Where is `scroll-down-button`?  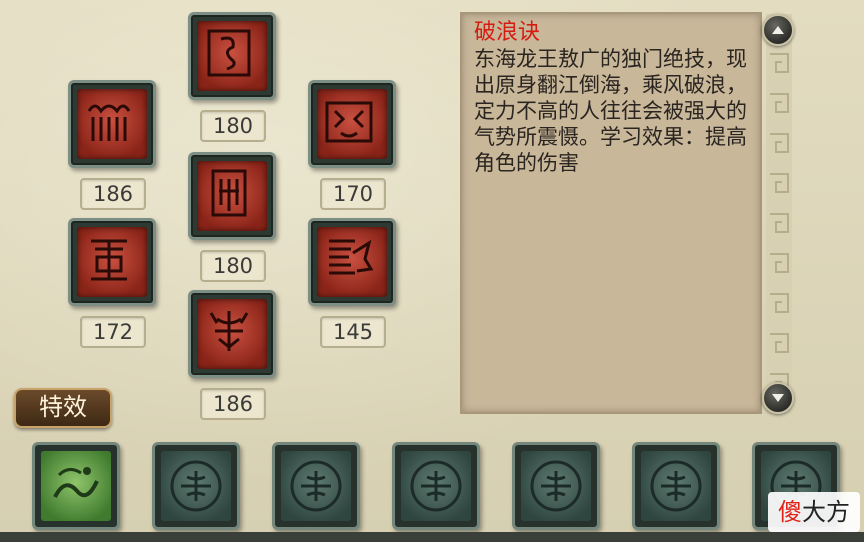
scroll-down-button is located at coordinates (778, 398).